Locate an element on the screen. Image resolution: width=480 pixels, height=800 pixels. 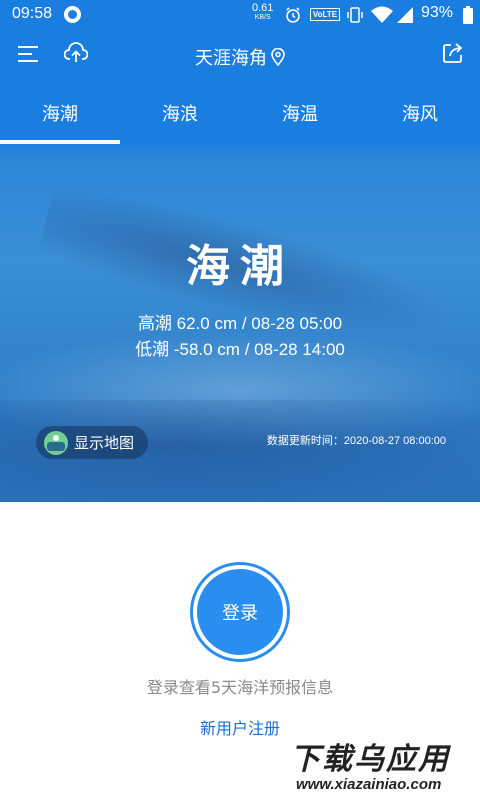
hero-title: 海潮 is located at coordinates (240, 266).